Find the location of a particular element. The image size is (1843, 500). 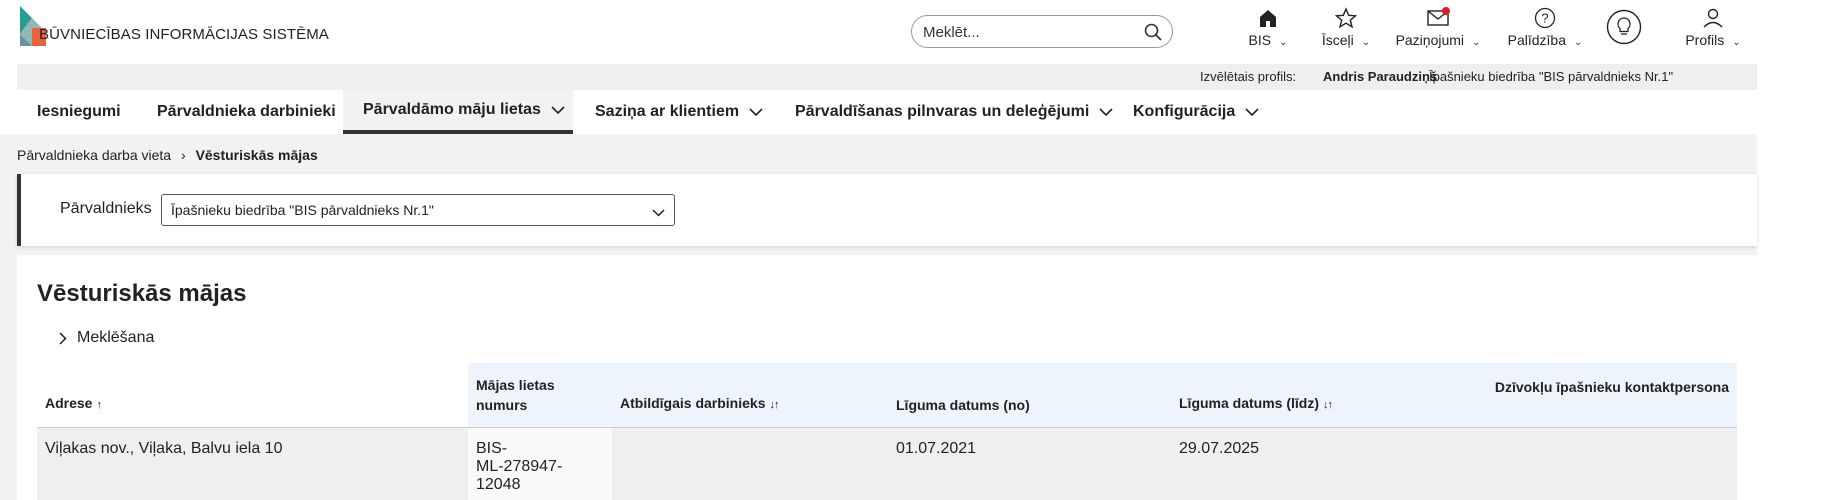

column-header-case-number: Mājas lietas numurs is located at coordinates (540, 395).